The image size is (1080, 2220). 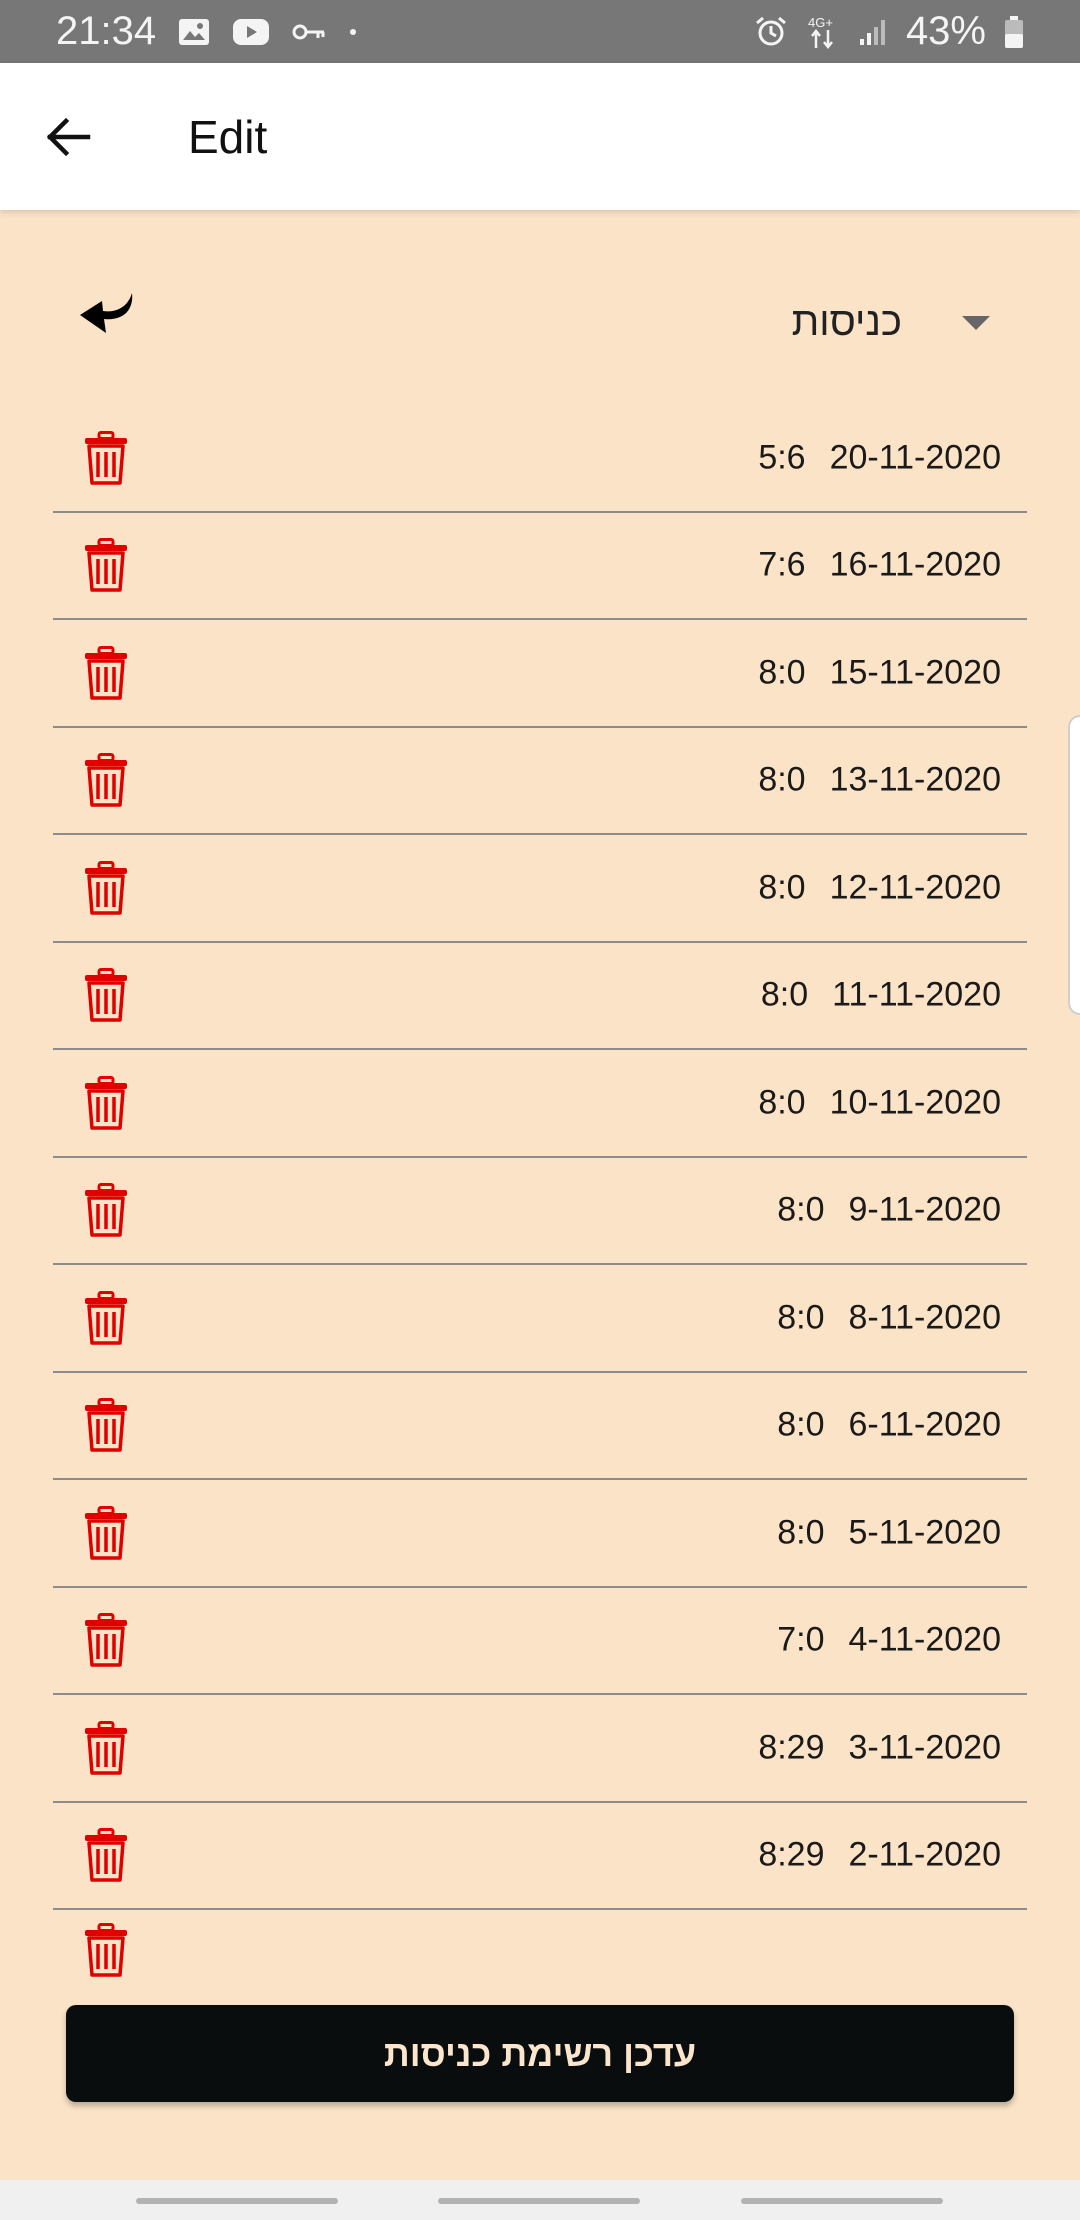 What do you see at coordinates (873, 32) in the screenshot?
I see `signal-icon` at bounding box center [873, 32].